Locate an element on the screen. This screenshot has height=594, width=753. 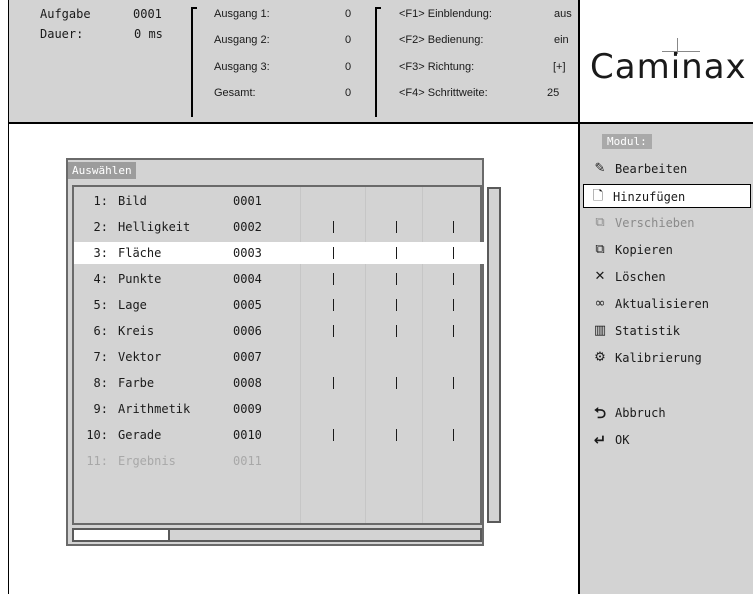
row-name: Gerade is located at coordinates (140, 435).